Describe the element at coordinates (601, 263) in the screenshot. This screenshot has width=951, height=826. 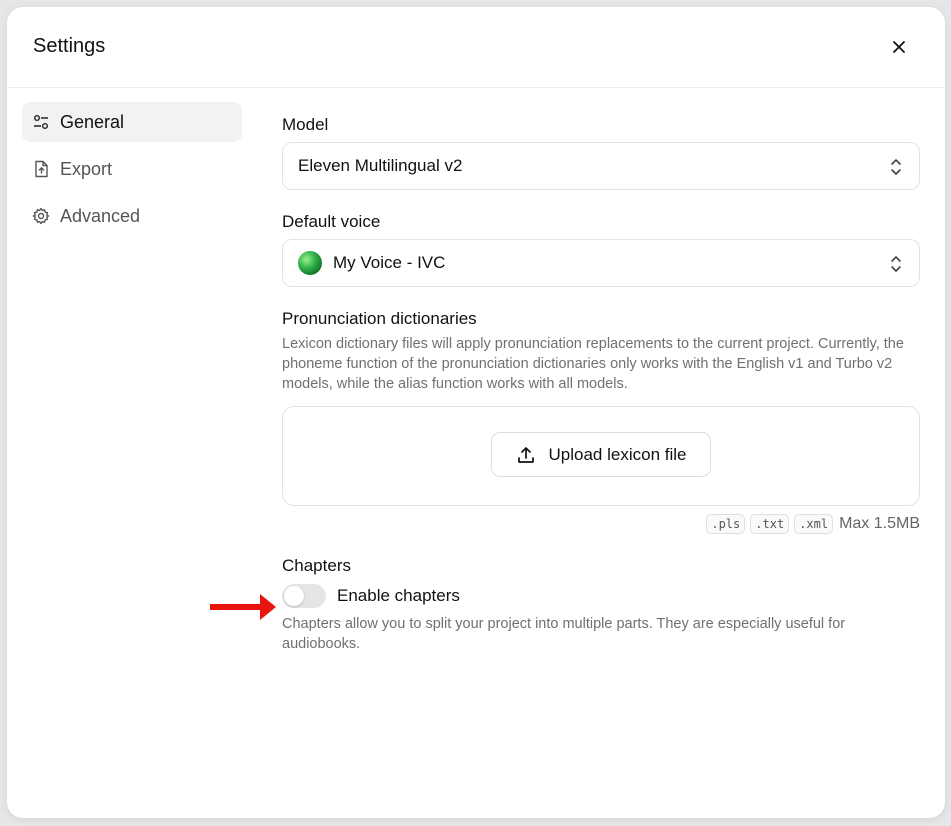
I see `default-voice-select: My Voice - IVC` at that location.